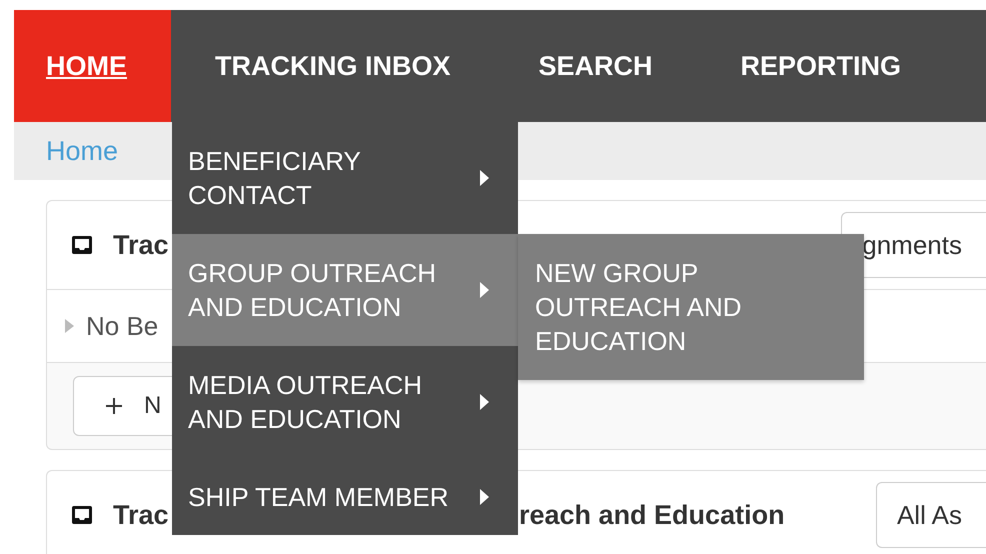 The image size is (986, 554). Describe the element at coordinates (345, 496) in the screenshot. I see `menu-item: SHIP TEAM MEMBER` at that location.